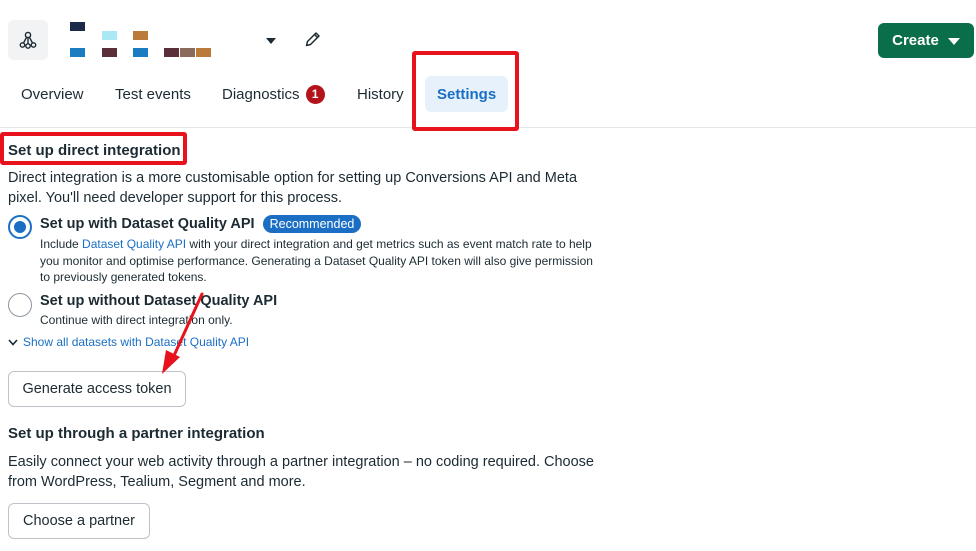 The height and width of the screenshot is (551, 976). I want to click on top-bar: Create, so click(488, 36).